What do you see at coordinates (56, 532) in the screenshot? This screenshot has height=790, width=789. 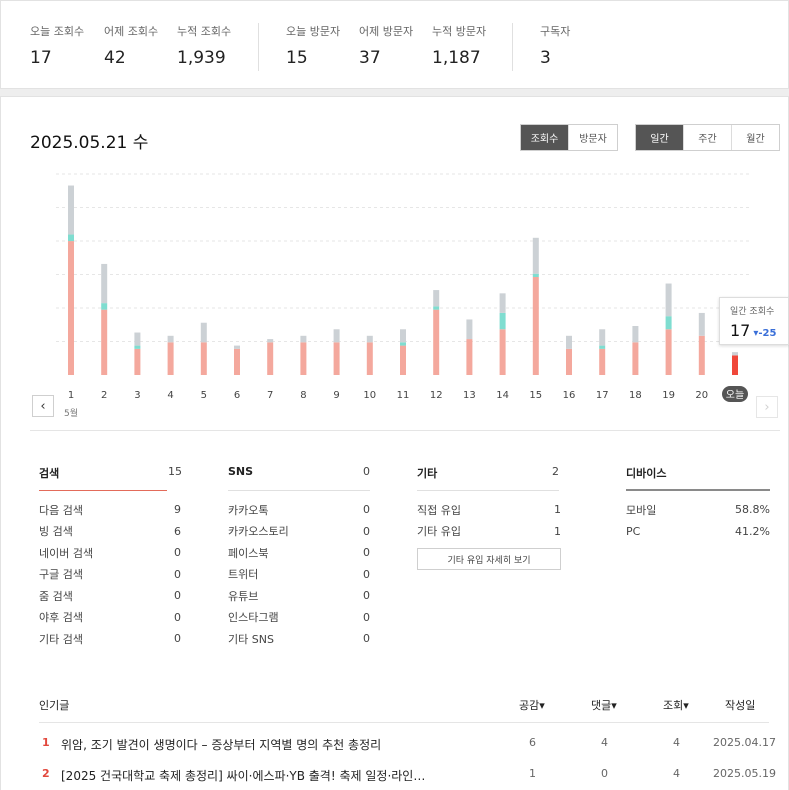 I see `source-row-label: 빙 검색` at bounding box center [56, 532].